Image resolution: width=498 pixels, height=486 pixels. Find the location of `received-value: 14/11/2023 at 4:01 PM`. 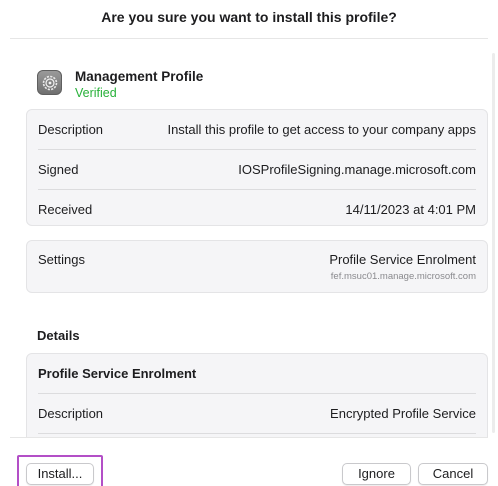

received-value: 14/11/2023 at 4:01 PM is located at coordinates (410, 209).